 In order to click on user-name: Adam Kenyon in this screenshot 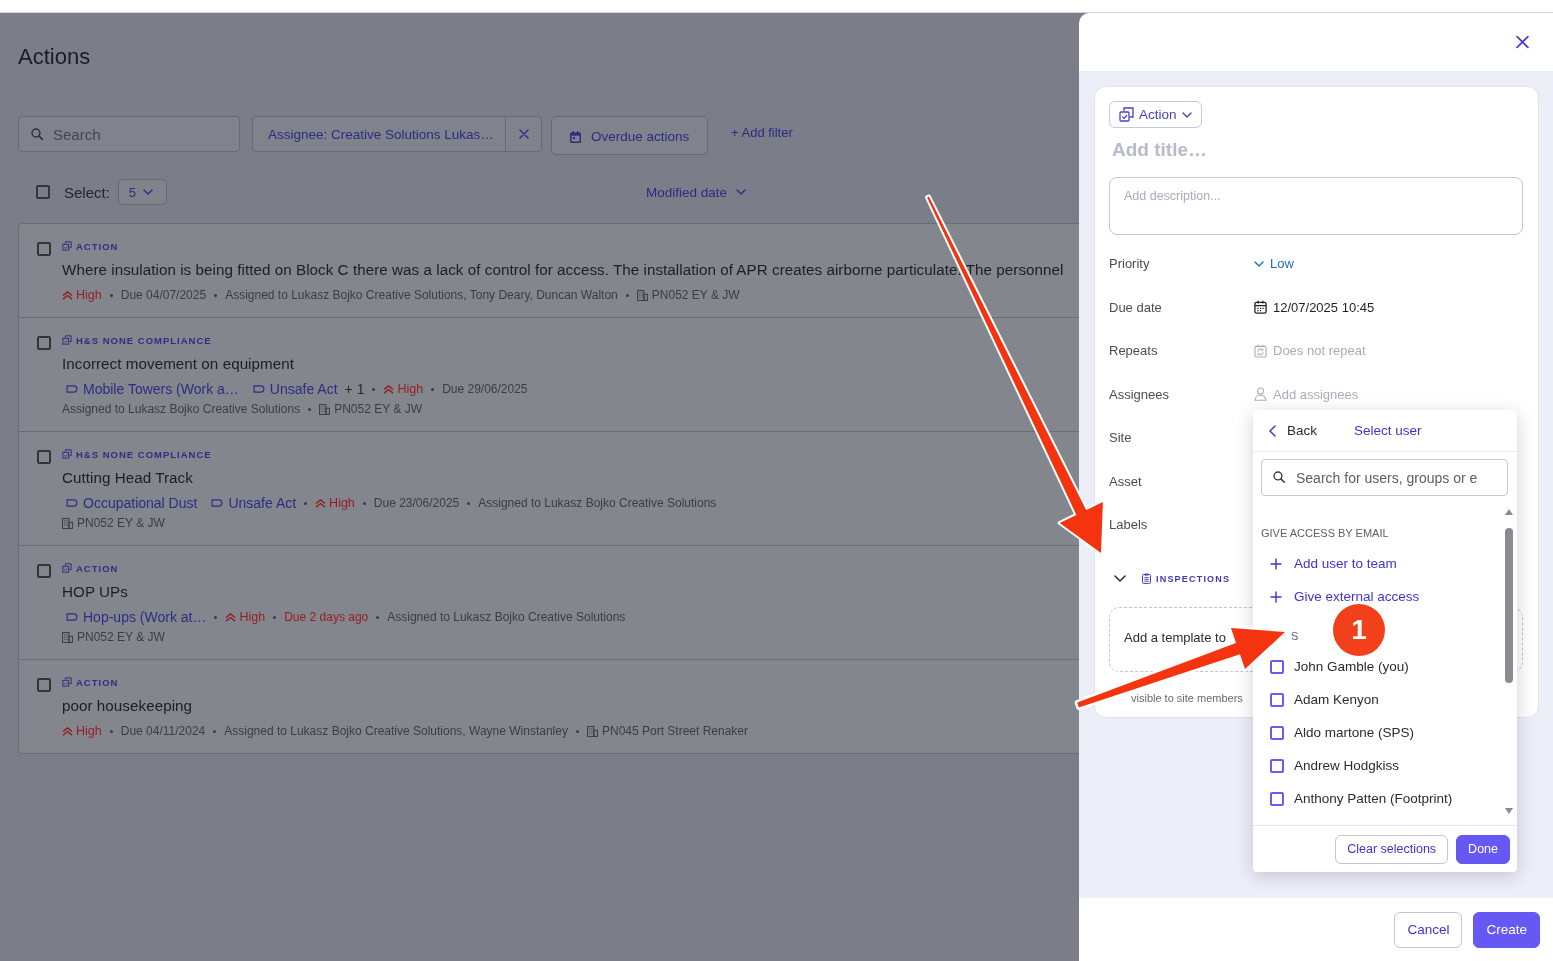, I will do `click(1336, 699)`.